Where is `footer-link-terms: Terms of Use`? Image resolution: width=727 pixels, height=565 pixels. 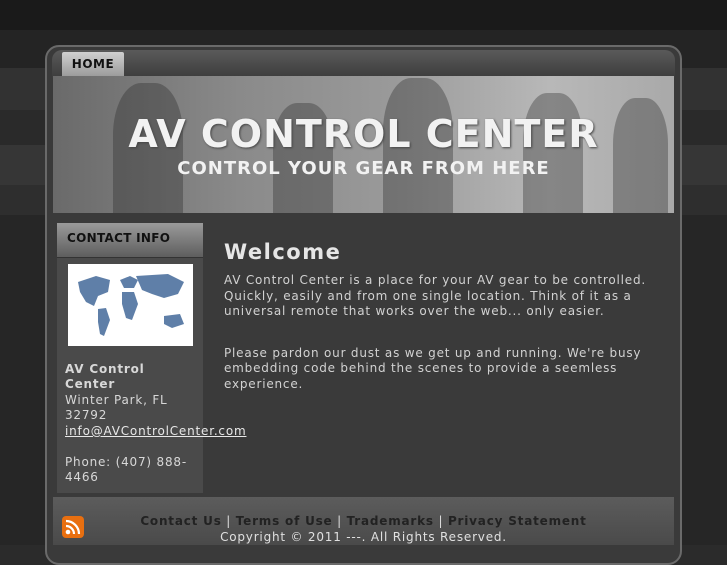
footer-link-terms: Terms of Use is located at coordinates (284, 521).